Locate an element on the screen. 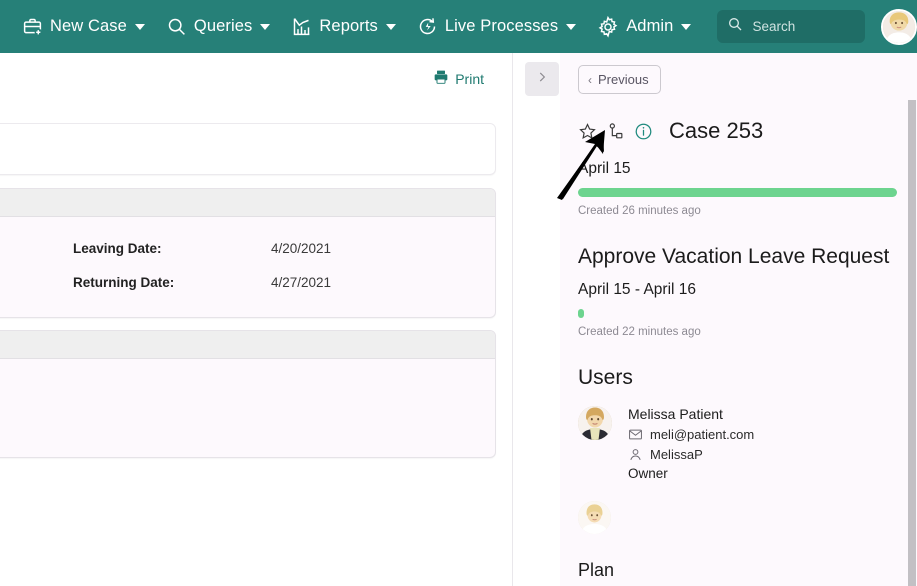 This screenshot has width=917, height=586. stage-date: April 15 is located at coordinates (604, 168).